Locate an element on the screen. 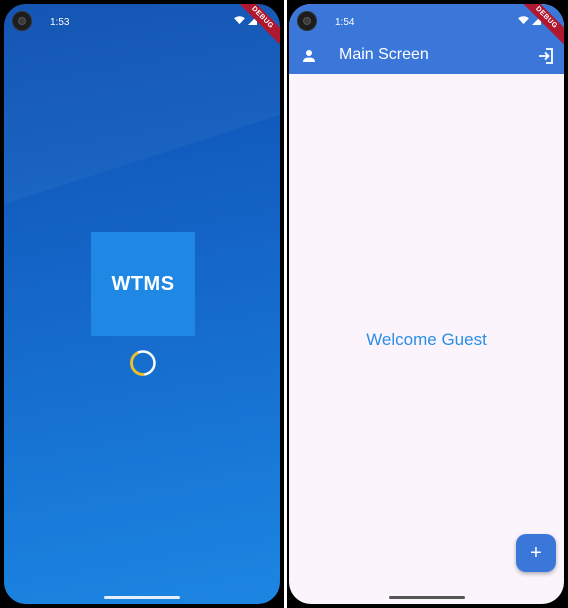 The width and height of the screenshot is (568, 608). login-icon is located at coordinates (546, 56).